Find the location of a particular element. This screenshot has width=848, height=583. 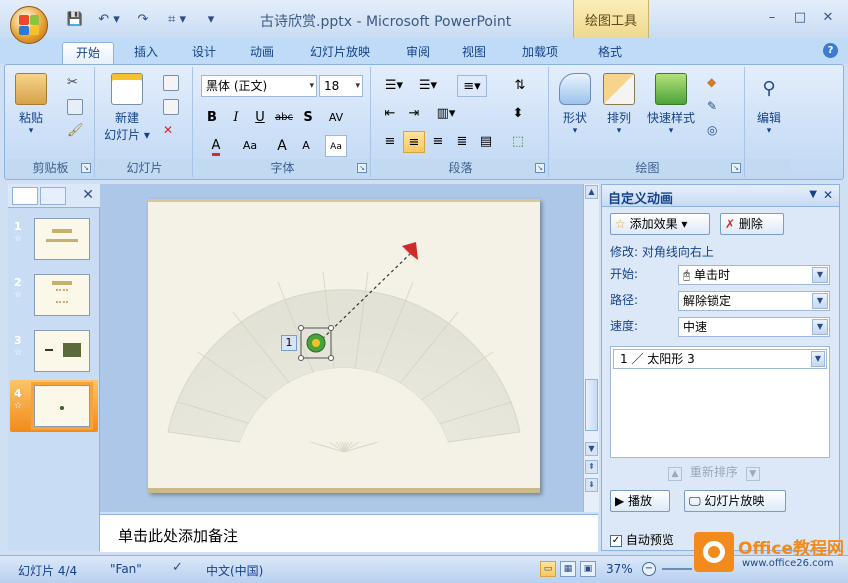

play-button: ▶ 播放 is located at coordinates (640, 501).